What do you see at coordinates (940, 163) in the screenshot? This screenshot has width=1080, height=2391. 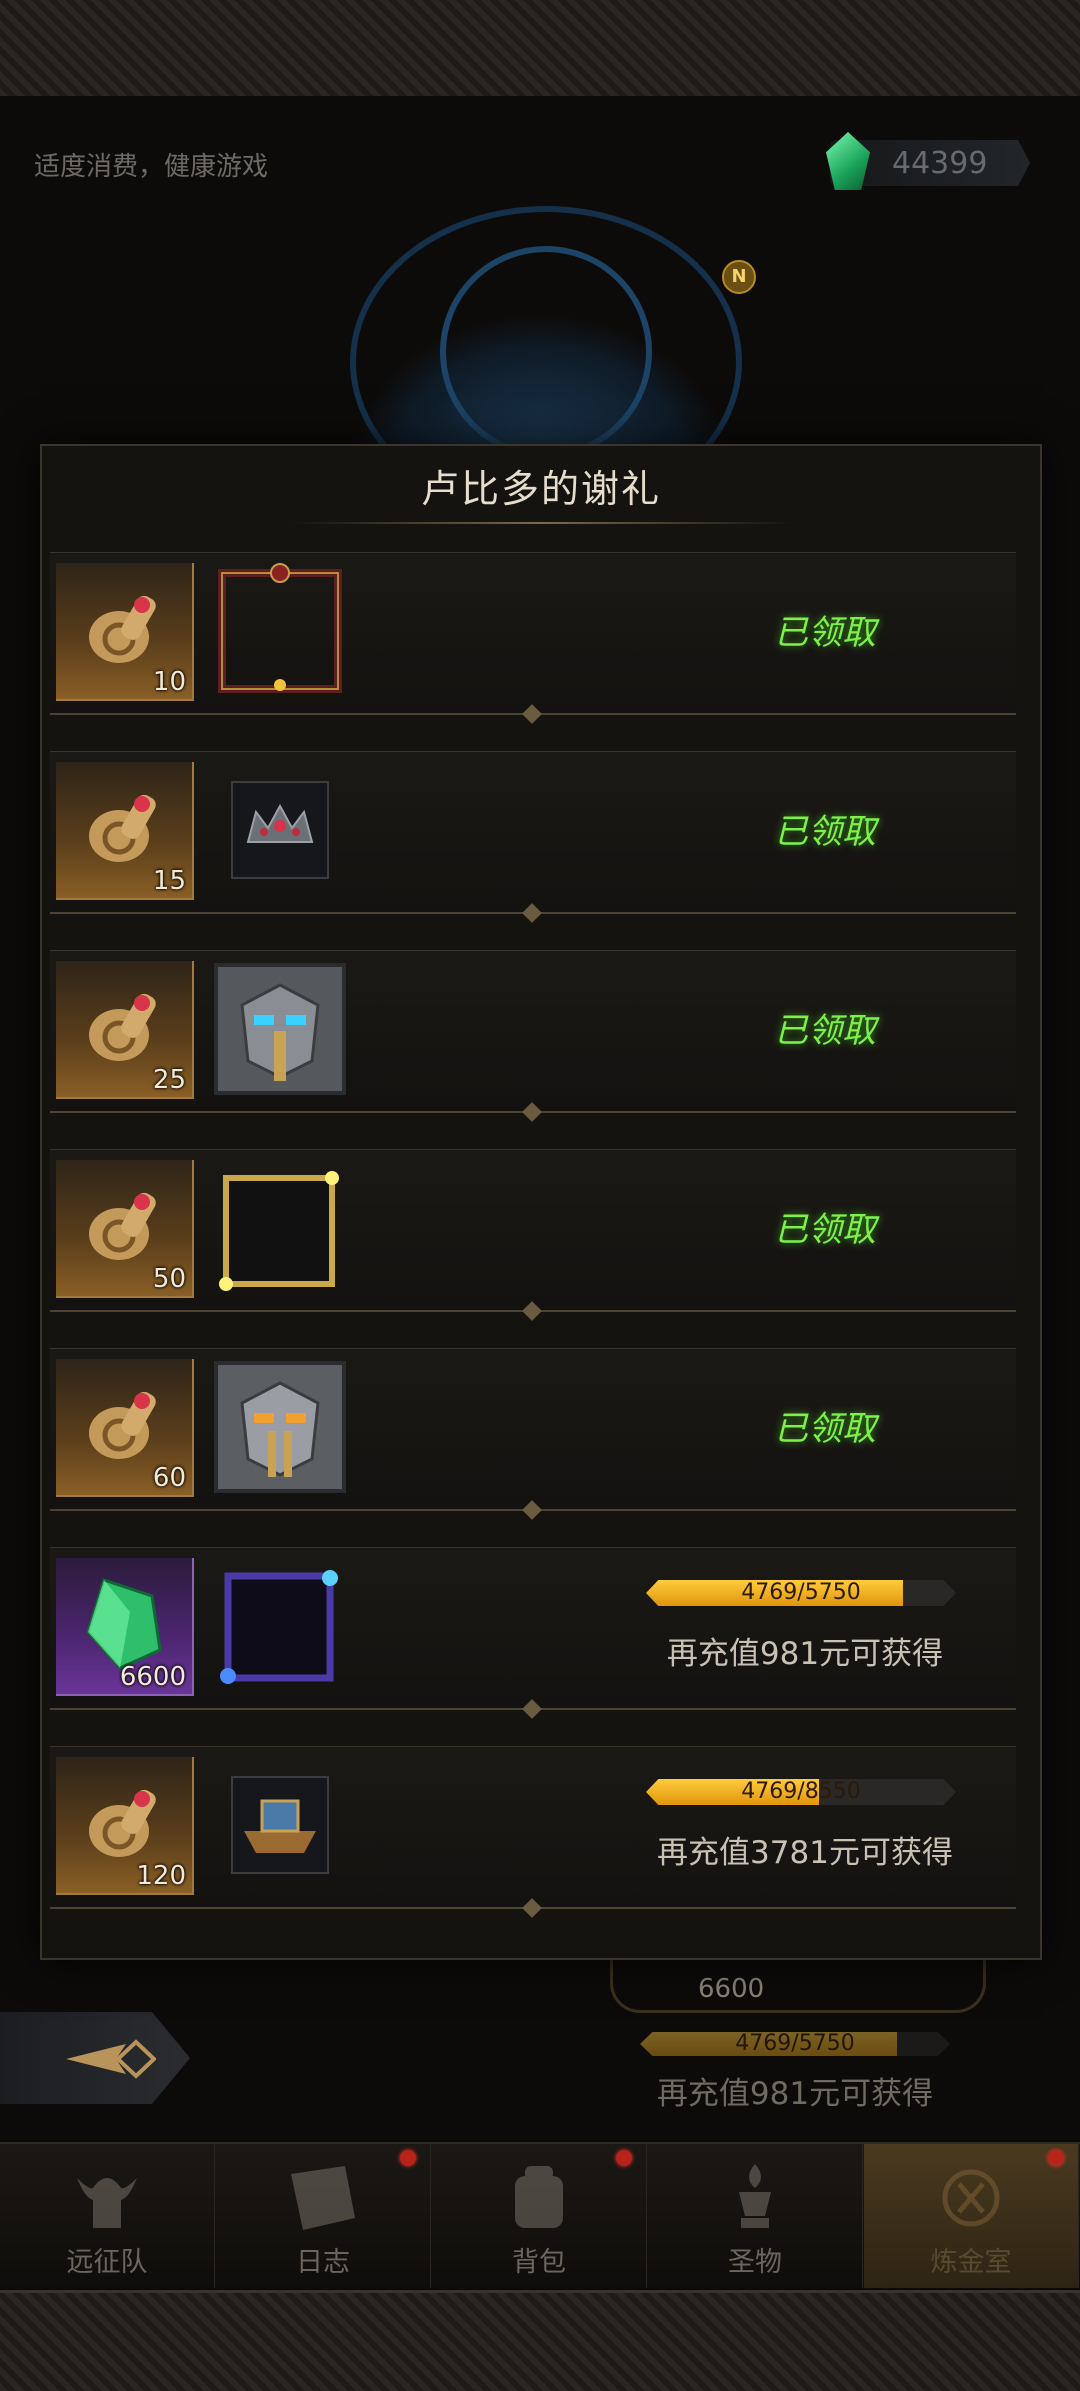 I see `currency-value: 44399` at bounding box center [940, 163].